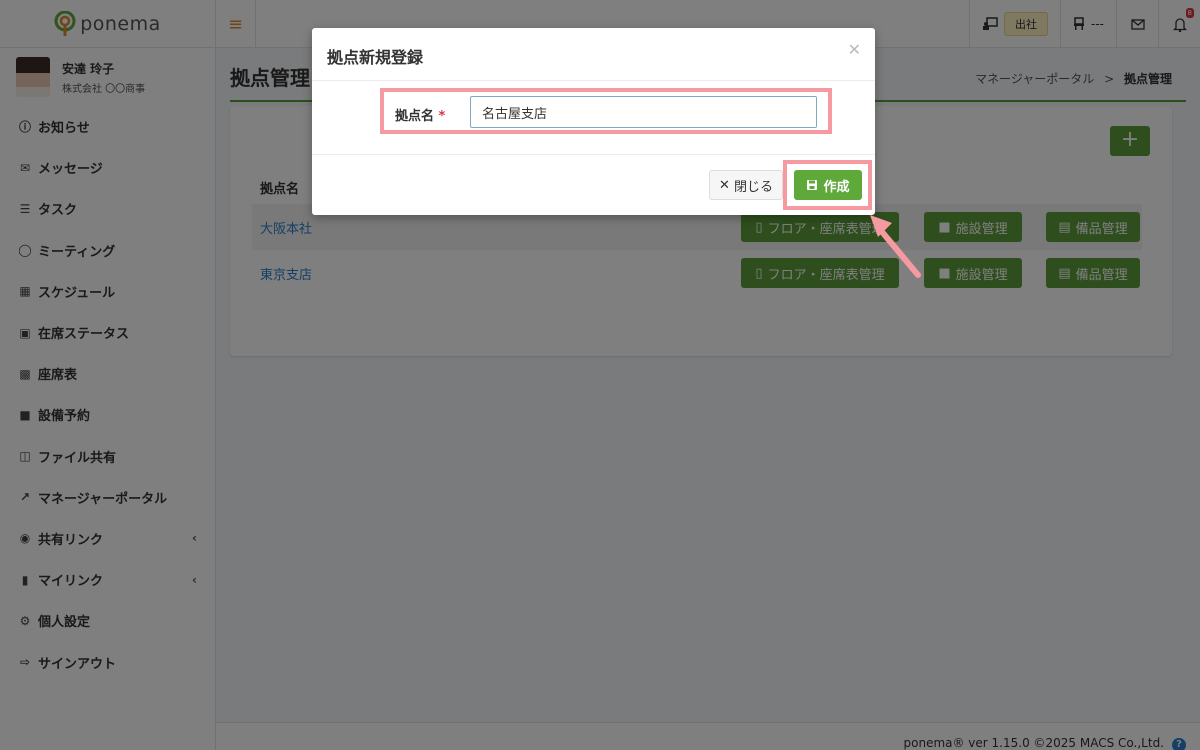  I want to click on save-icon, so click(812, 185).